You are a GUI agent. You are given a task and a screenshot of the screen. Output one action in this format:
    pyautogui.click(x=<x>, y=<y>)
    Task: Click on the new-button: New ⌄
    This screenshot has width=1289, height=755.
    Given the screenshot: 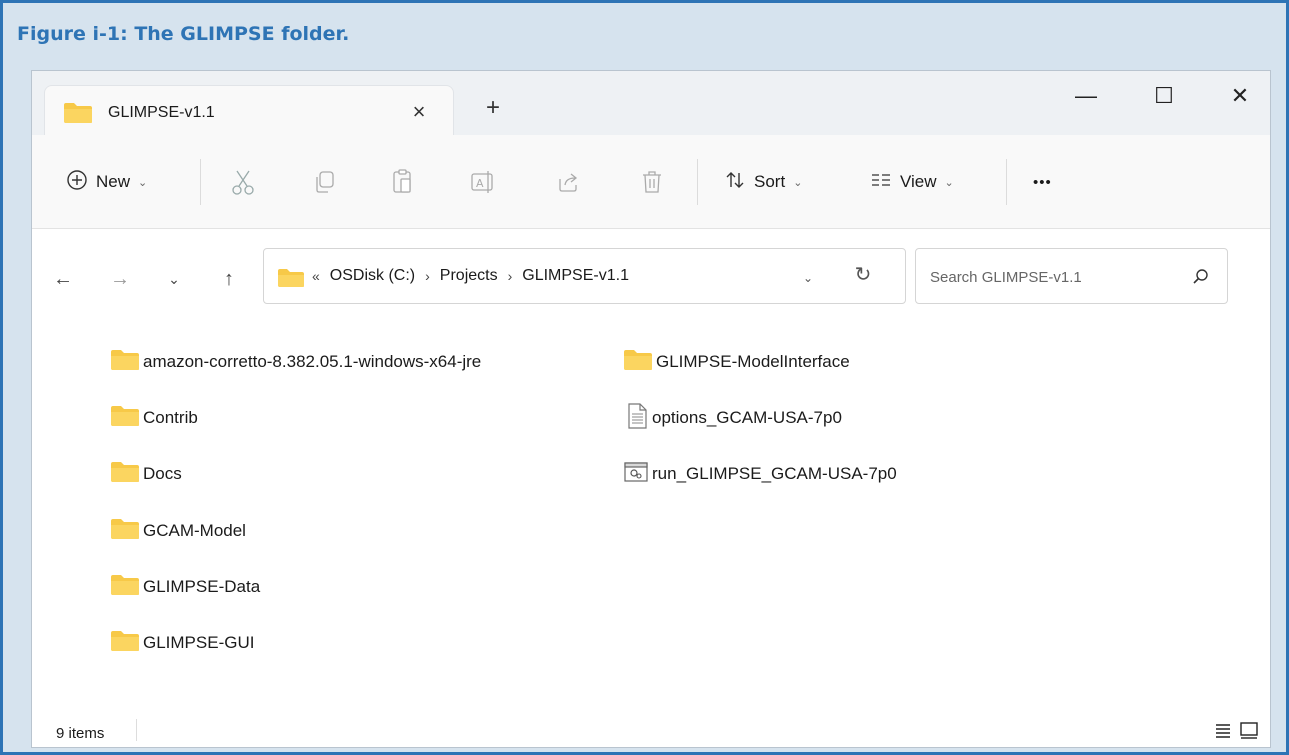 What is the action you would take?
    pyautogui.click(x=106, y=182)
    